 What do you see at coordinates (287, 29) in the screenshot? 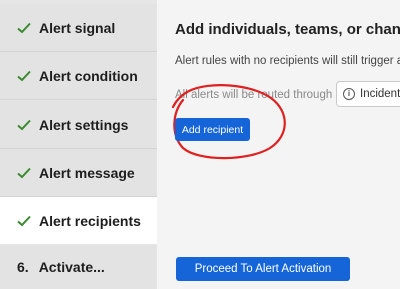
I see `page-title: Add individuals, teams, or channels` at bounding box center [287, 29].